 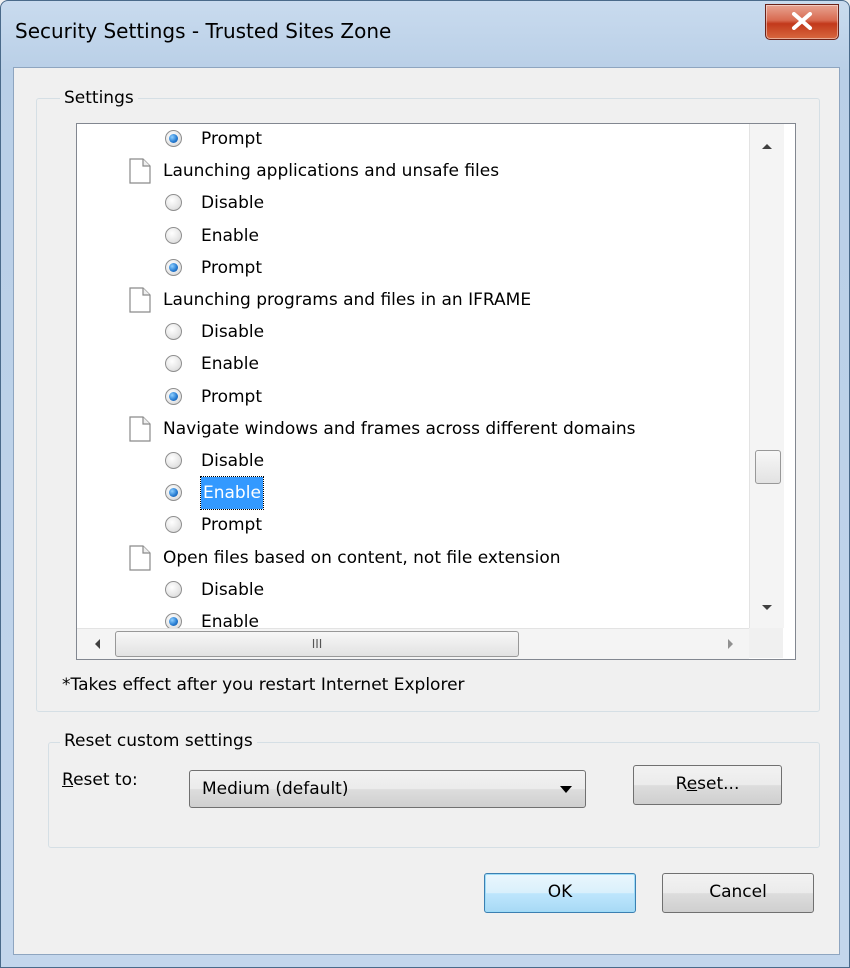 What do you see at coordinates (275, 789) in the screenshot?
I see `reset-level-value: Medium (default)` at bounding box center [275, 789].